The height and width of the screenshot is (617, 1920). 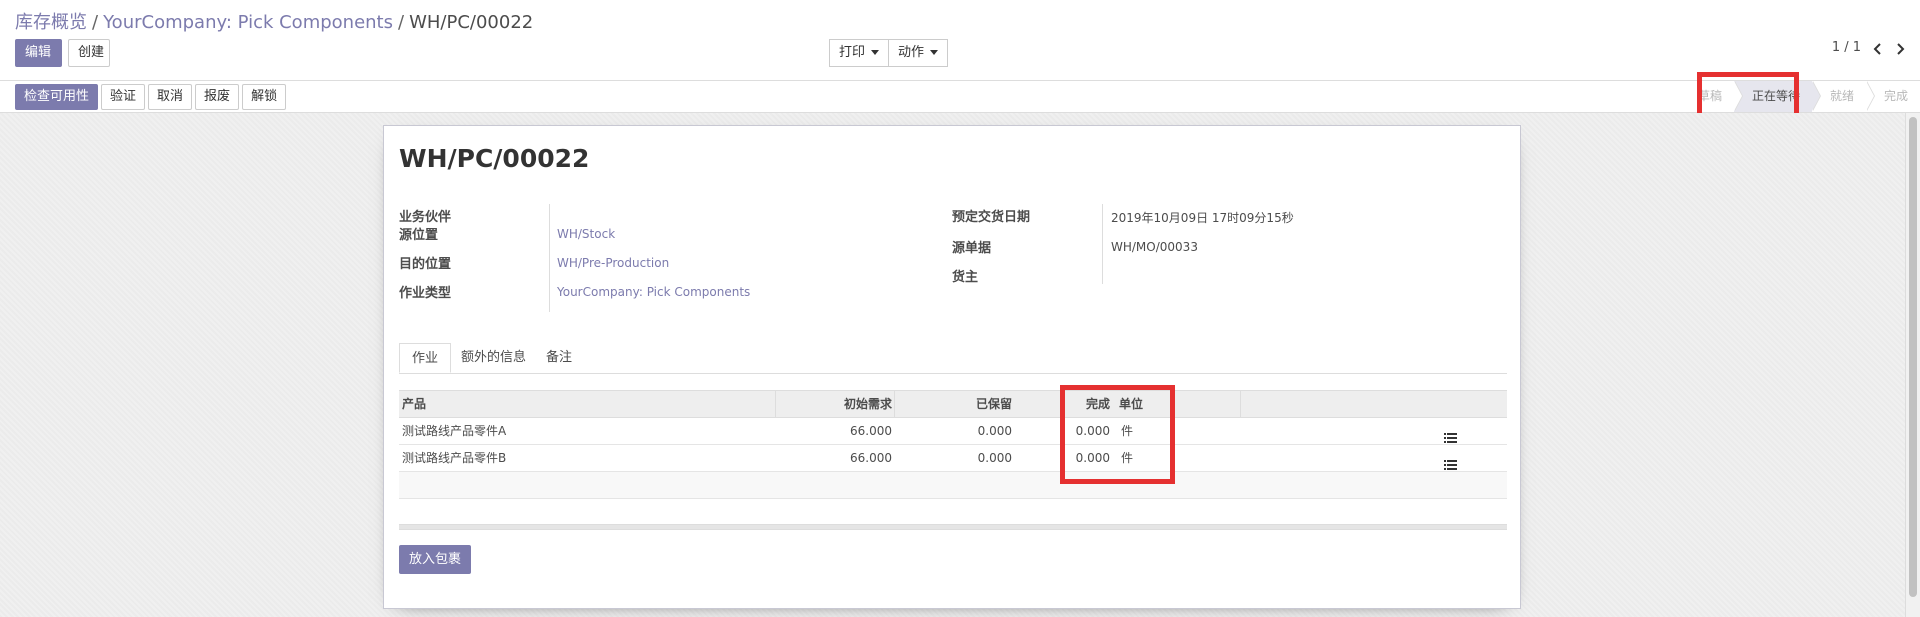 I want to click on page-title: WH/PC/00022, so click(x=494, y=158).